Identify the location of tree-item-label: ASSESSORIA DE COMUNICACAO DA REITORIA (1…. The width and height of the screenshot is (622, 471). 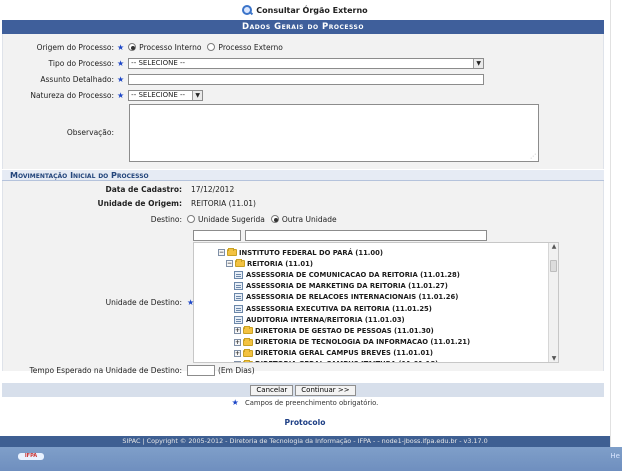
(353, 275).